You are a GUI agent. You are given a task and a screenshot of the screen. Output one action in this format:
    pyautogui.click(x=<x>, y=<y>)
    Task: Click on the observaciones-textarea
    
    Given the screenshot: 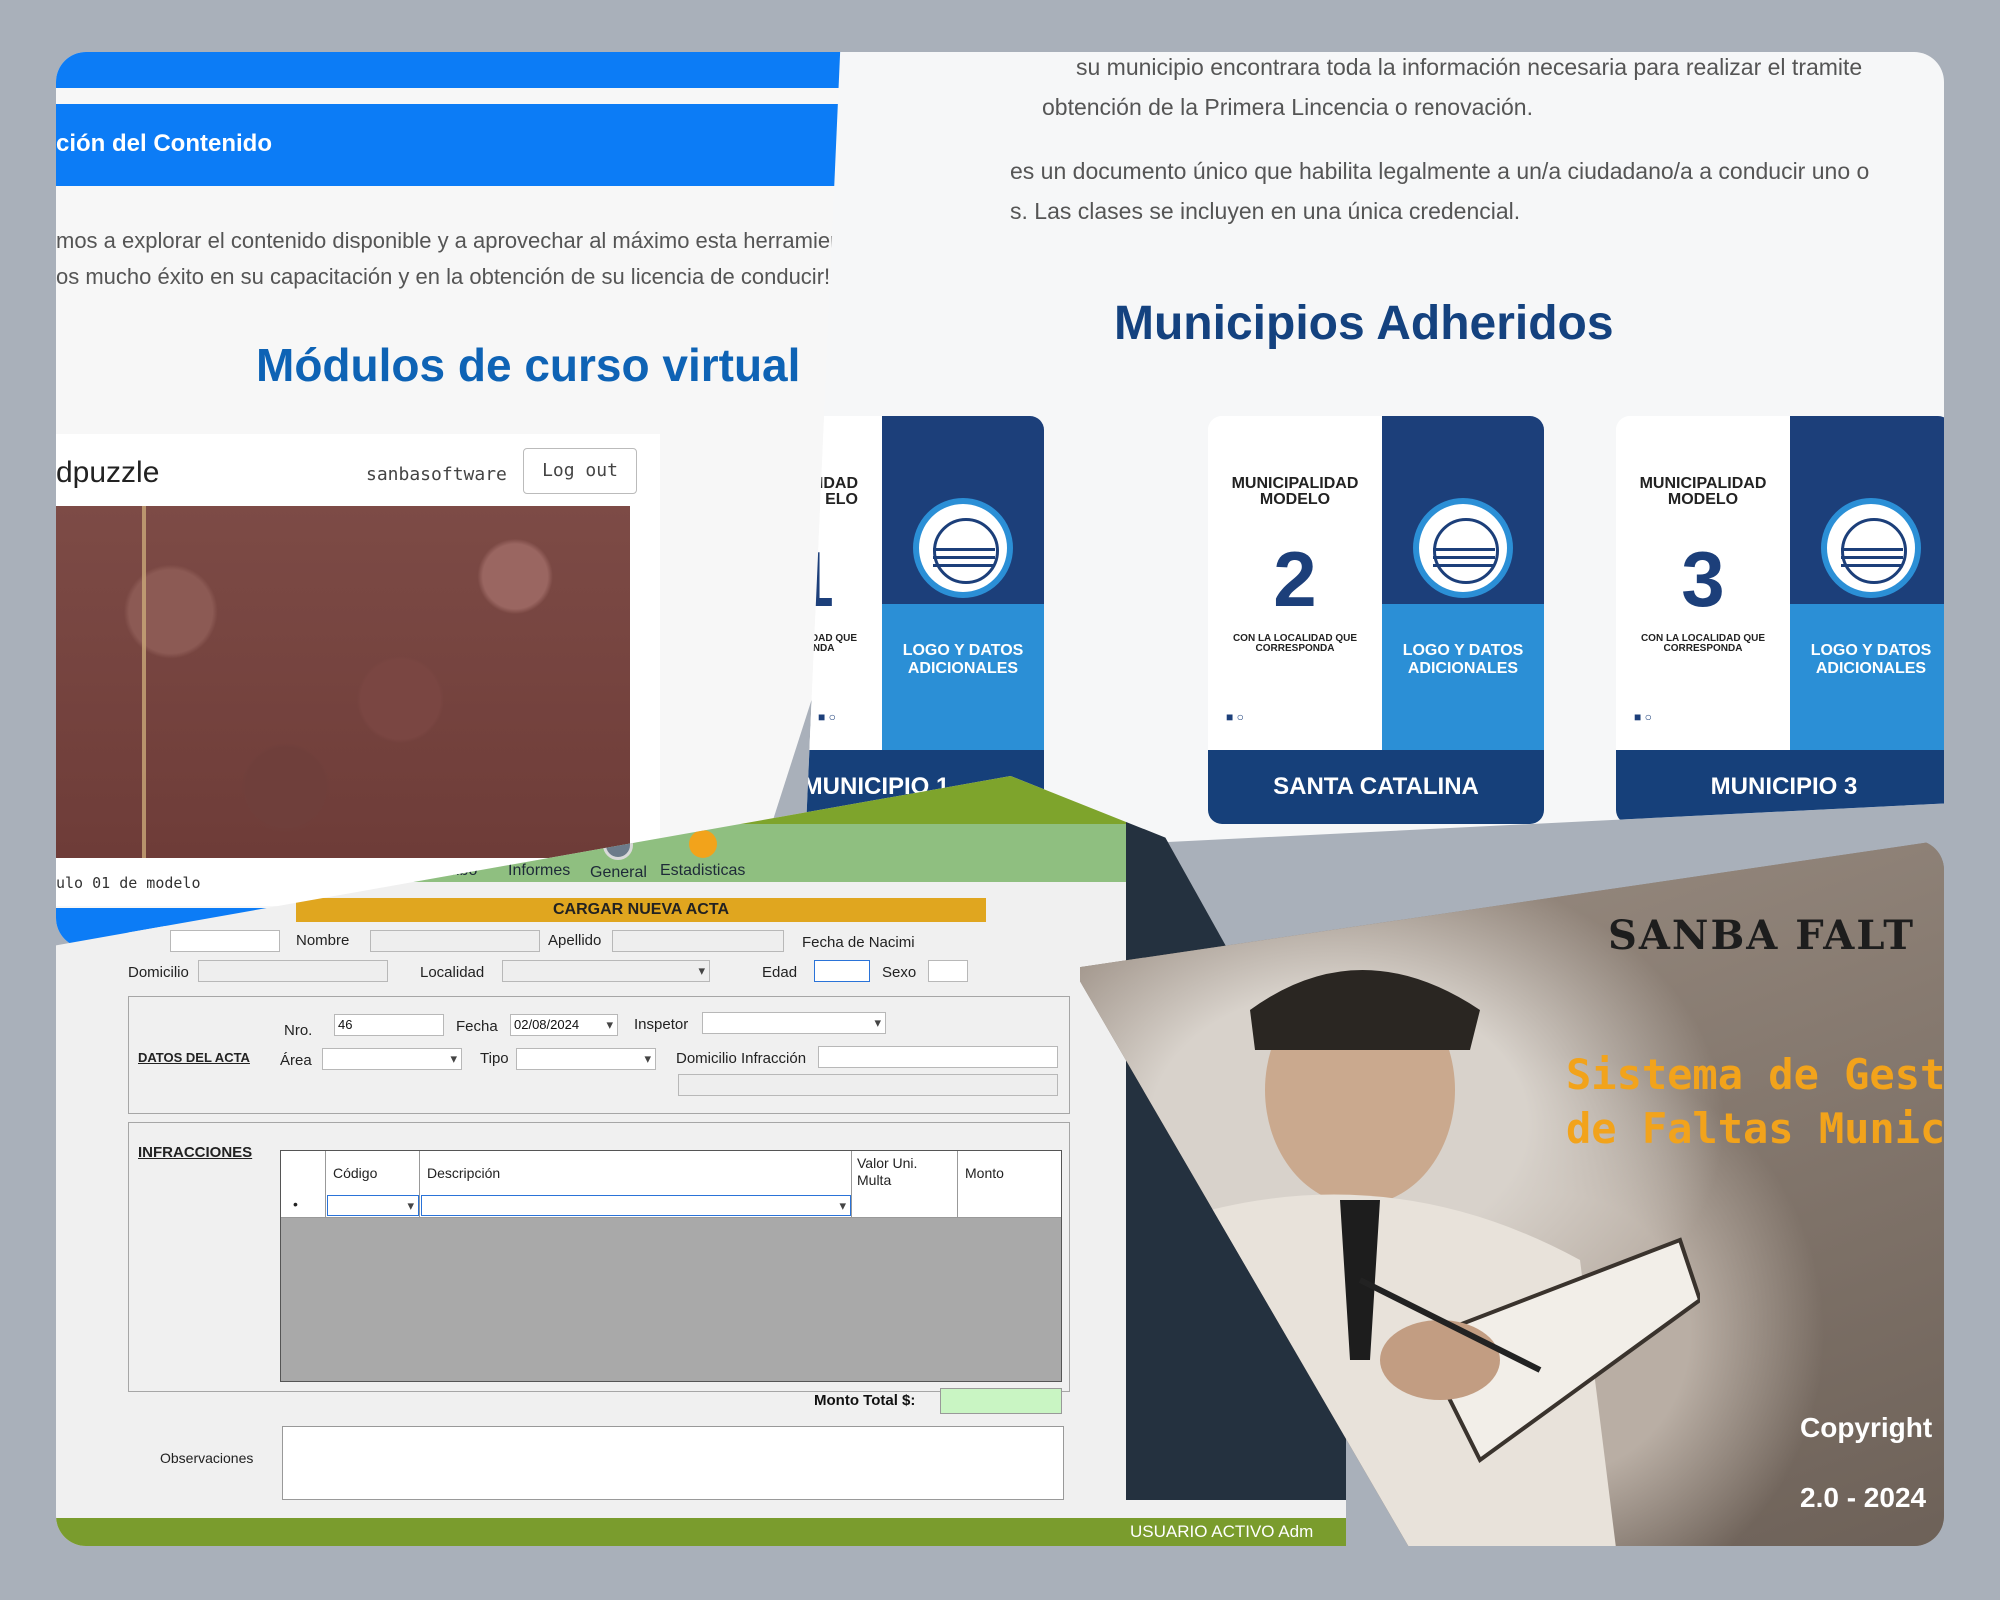 What is the action you would take?
    pyautogui.click(x=673, y=1463)
    